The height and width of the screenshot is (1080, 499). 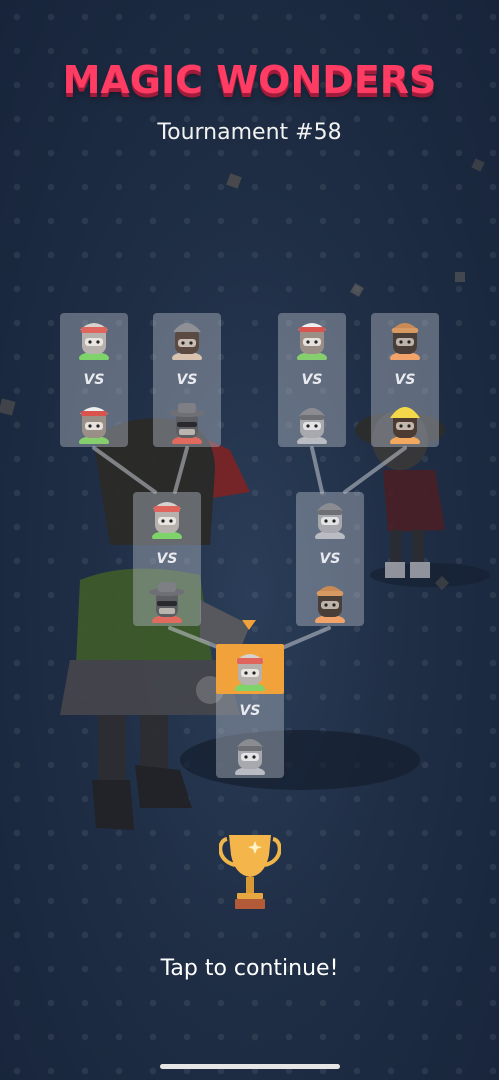 I want to click on round2-match-1: VS, so click(x=167, y=559).